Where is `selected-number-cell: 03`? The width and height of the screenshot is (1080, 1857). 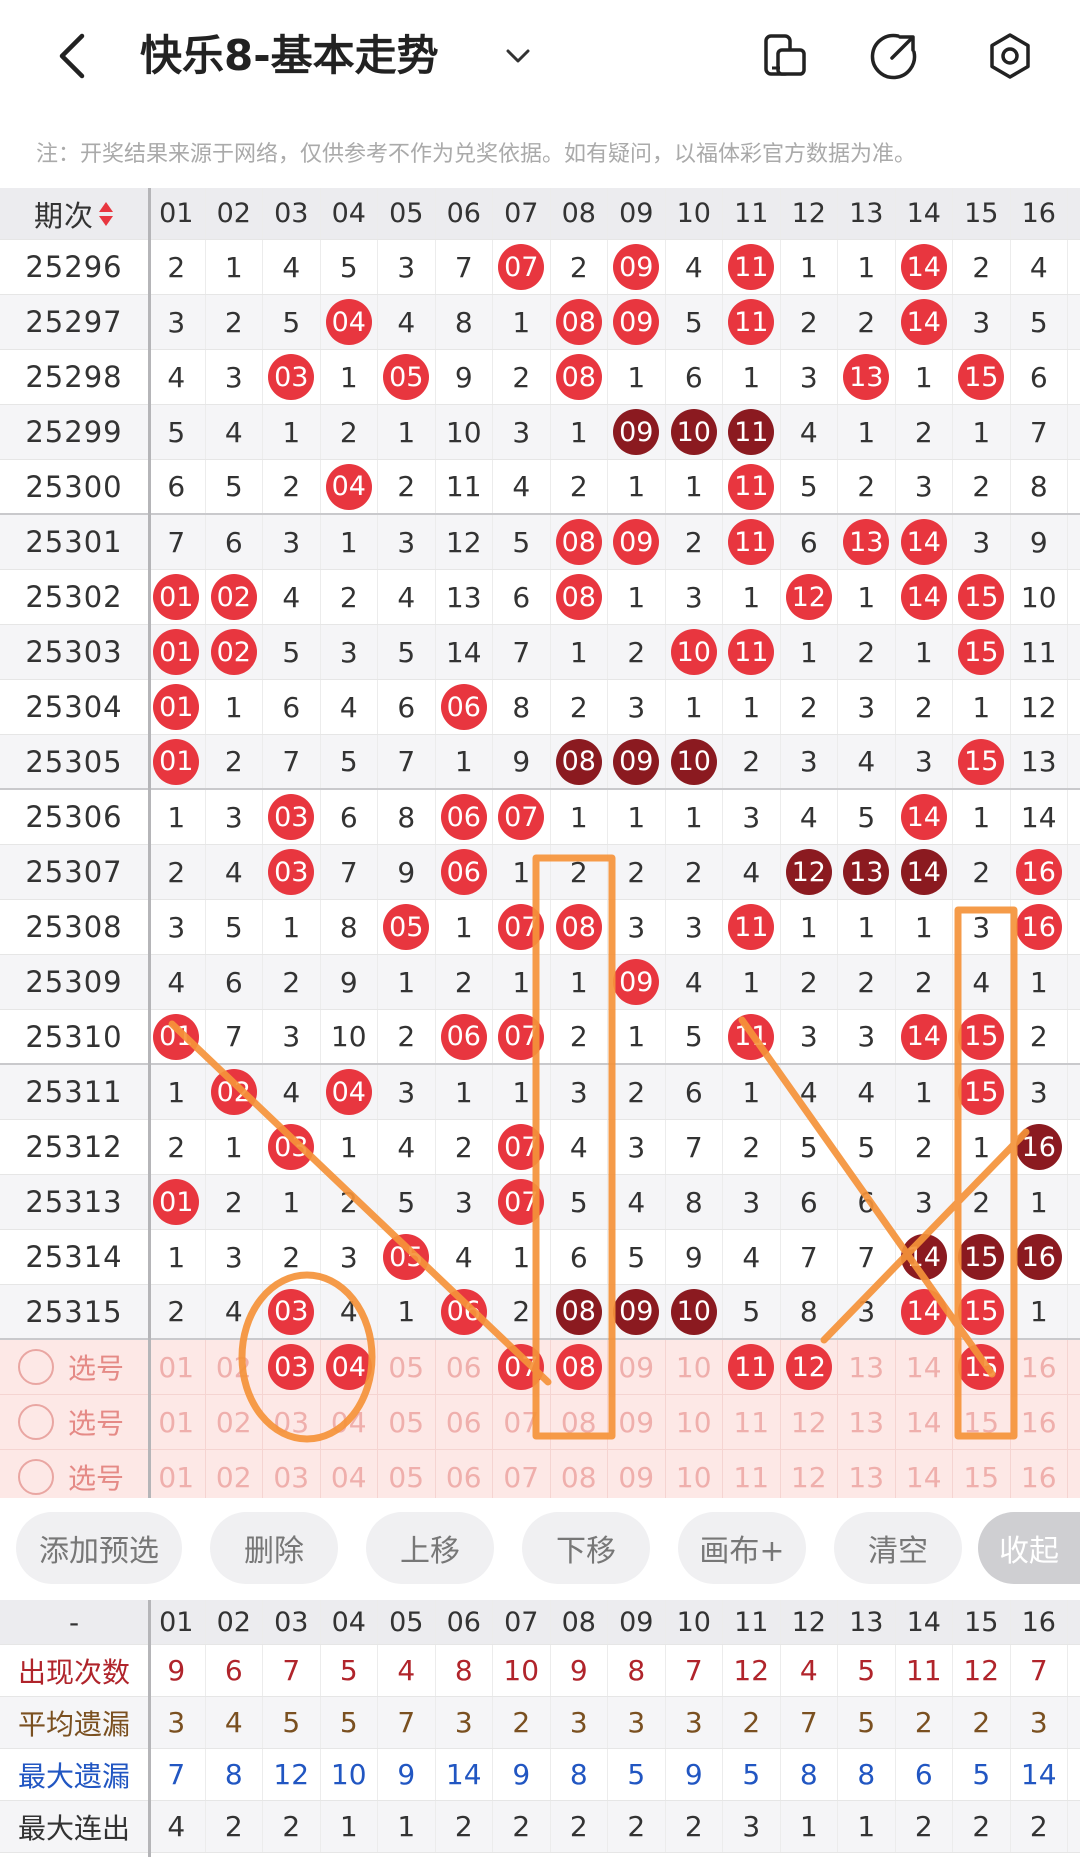
selected-number-cell: 03 is located at coordinates (292, 1367).